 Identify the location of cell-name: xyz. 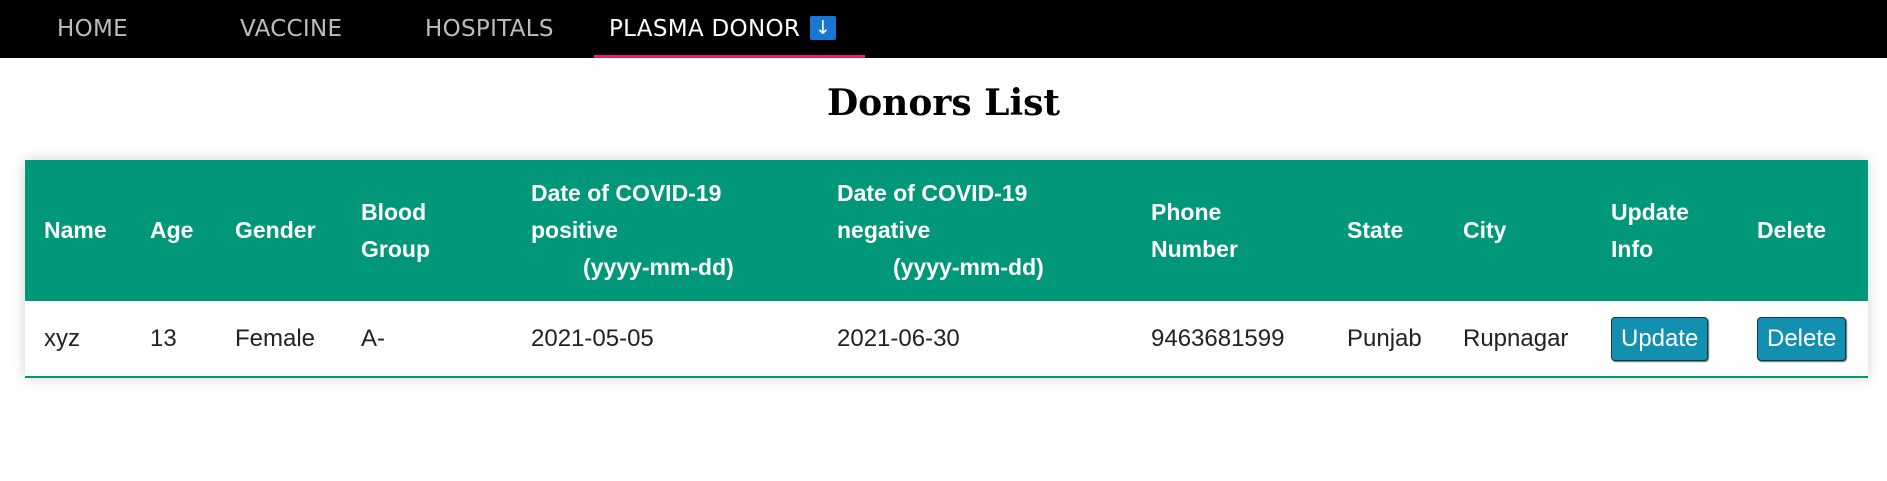
(62, 338).